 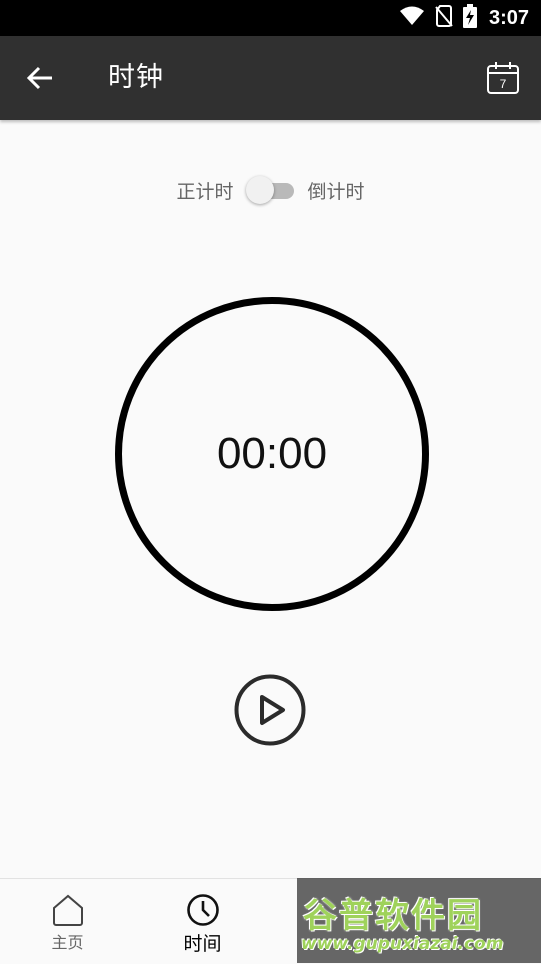 I want to click on timer-mode-switch, so click(x=270, y=190).